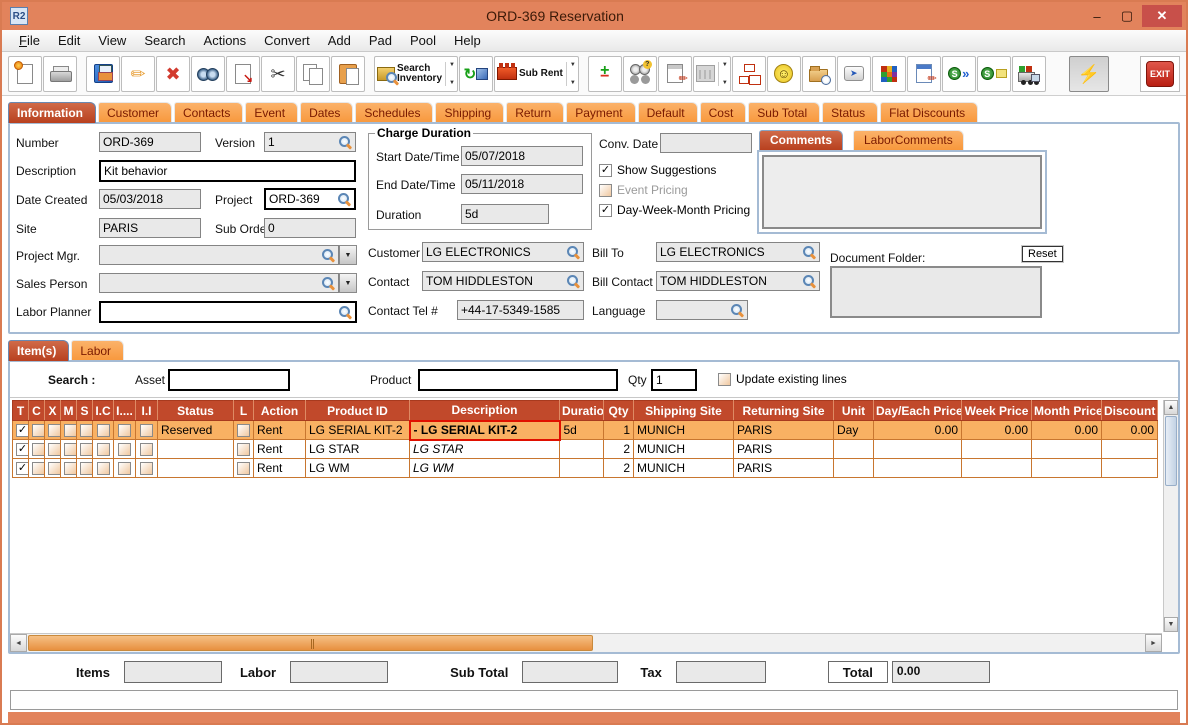  I want to click on show-suggestions-checkbox: ✓, so click(605, 170).